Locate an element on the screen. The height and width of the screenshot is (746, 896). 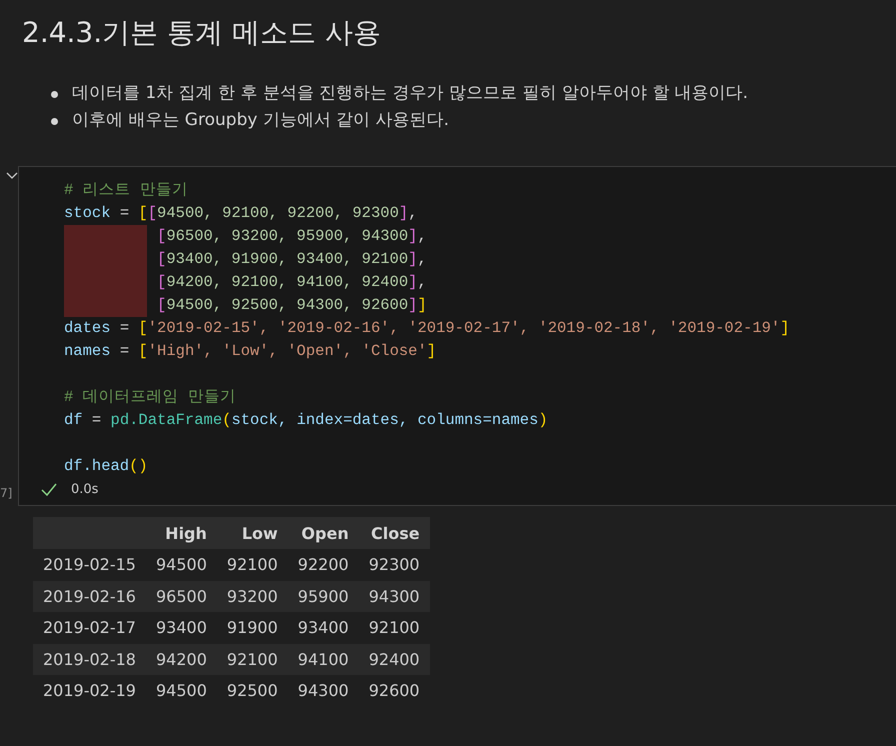
table-cell: 2019-02-18 is located at coordinates (89, 659).